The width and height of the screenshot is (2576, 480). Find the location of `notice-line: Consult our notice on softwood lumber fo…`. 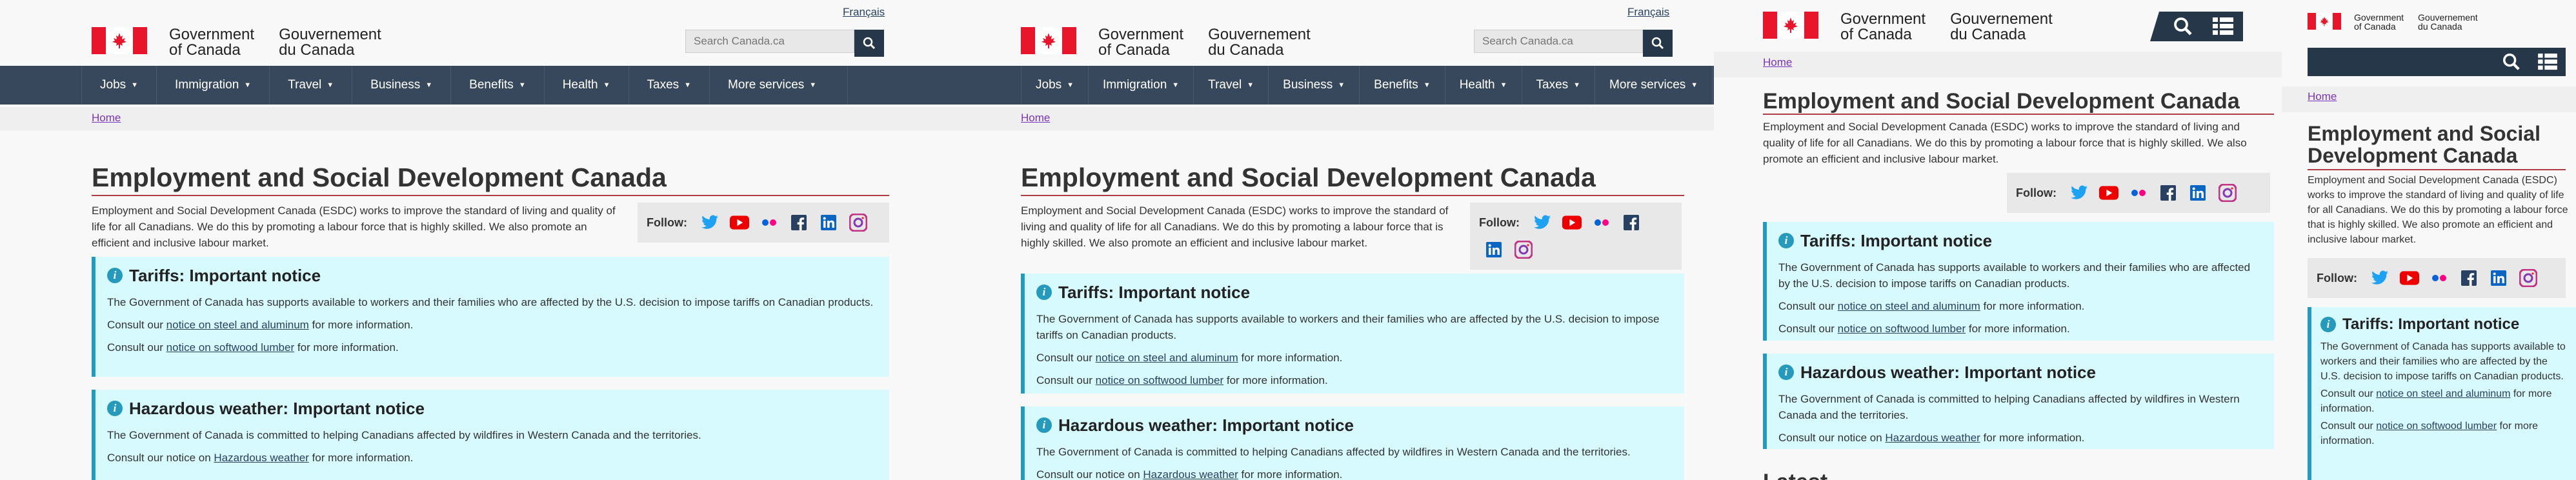

notice-line: Consult our notice on softwood lumber fo… is located at coordinates (253, 347).